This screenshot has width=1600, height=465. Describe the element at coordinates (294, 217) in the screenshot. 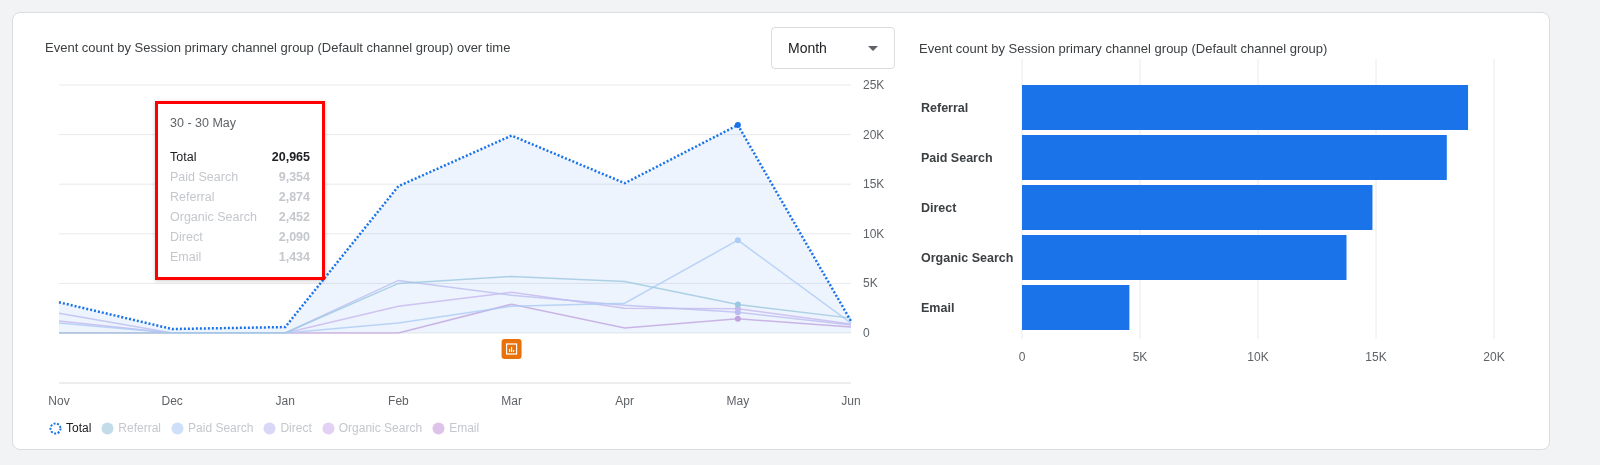

I see `tooltip-value: 2,452` at that location.